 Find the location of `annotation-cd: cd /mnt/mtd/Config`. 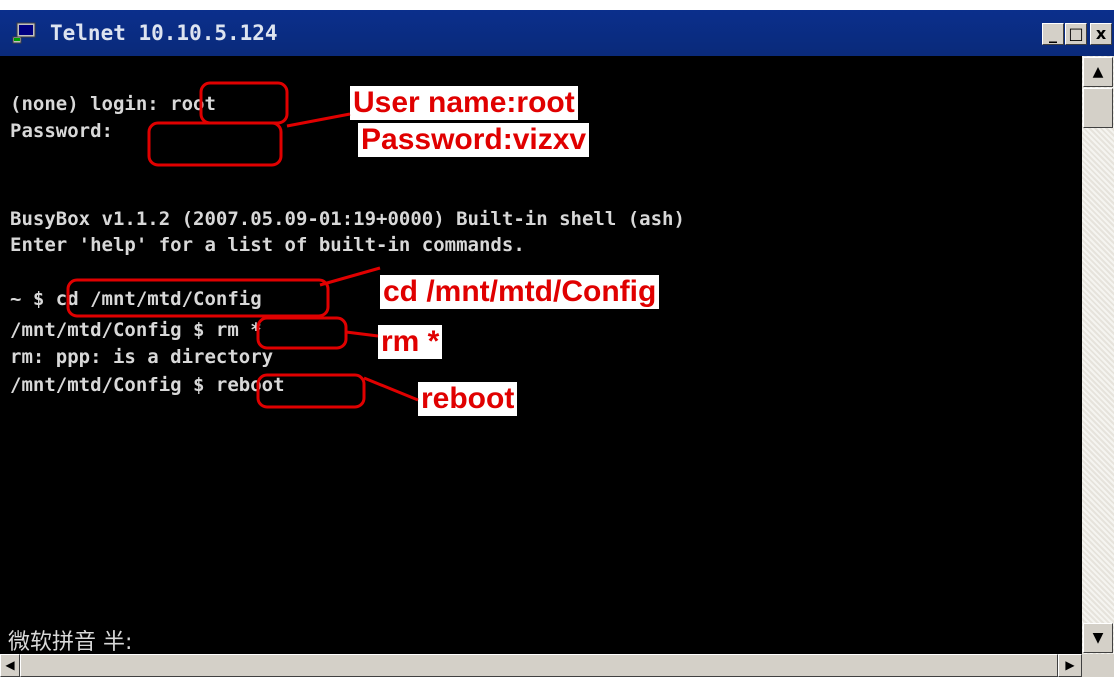

annotation-cd: cd /mnt/mtd/Config is located at coordinates (520, 292).